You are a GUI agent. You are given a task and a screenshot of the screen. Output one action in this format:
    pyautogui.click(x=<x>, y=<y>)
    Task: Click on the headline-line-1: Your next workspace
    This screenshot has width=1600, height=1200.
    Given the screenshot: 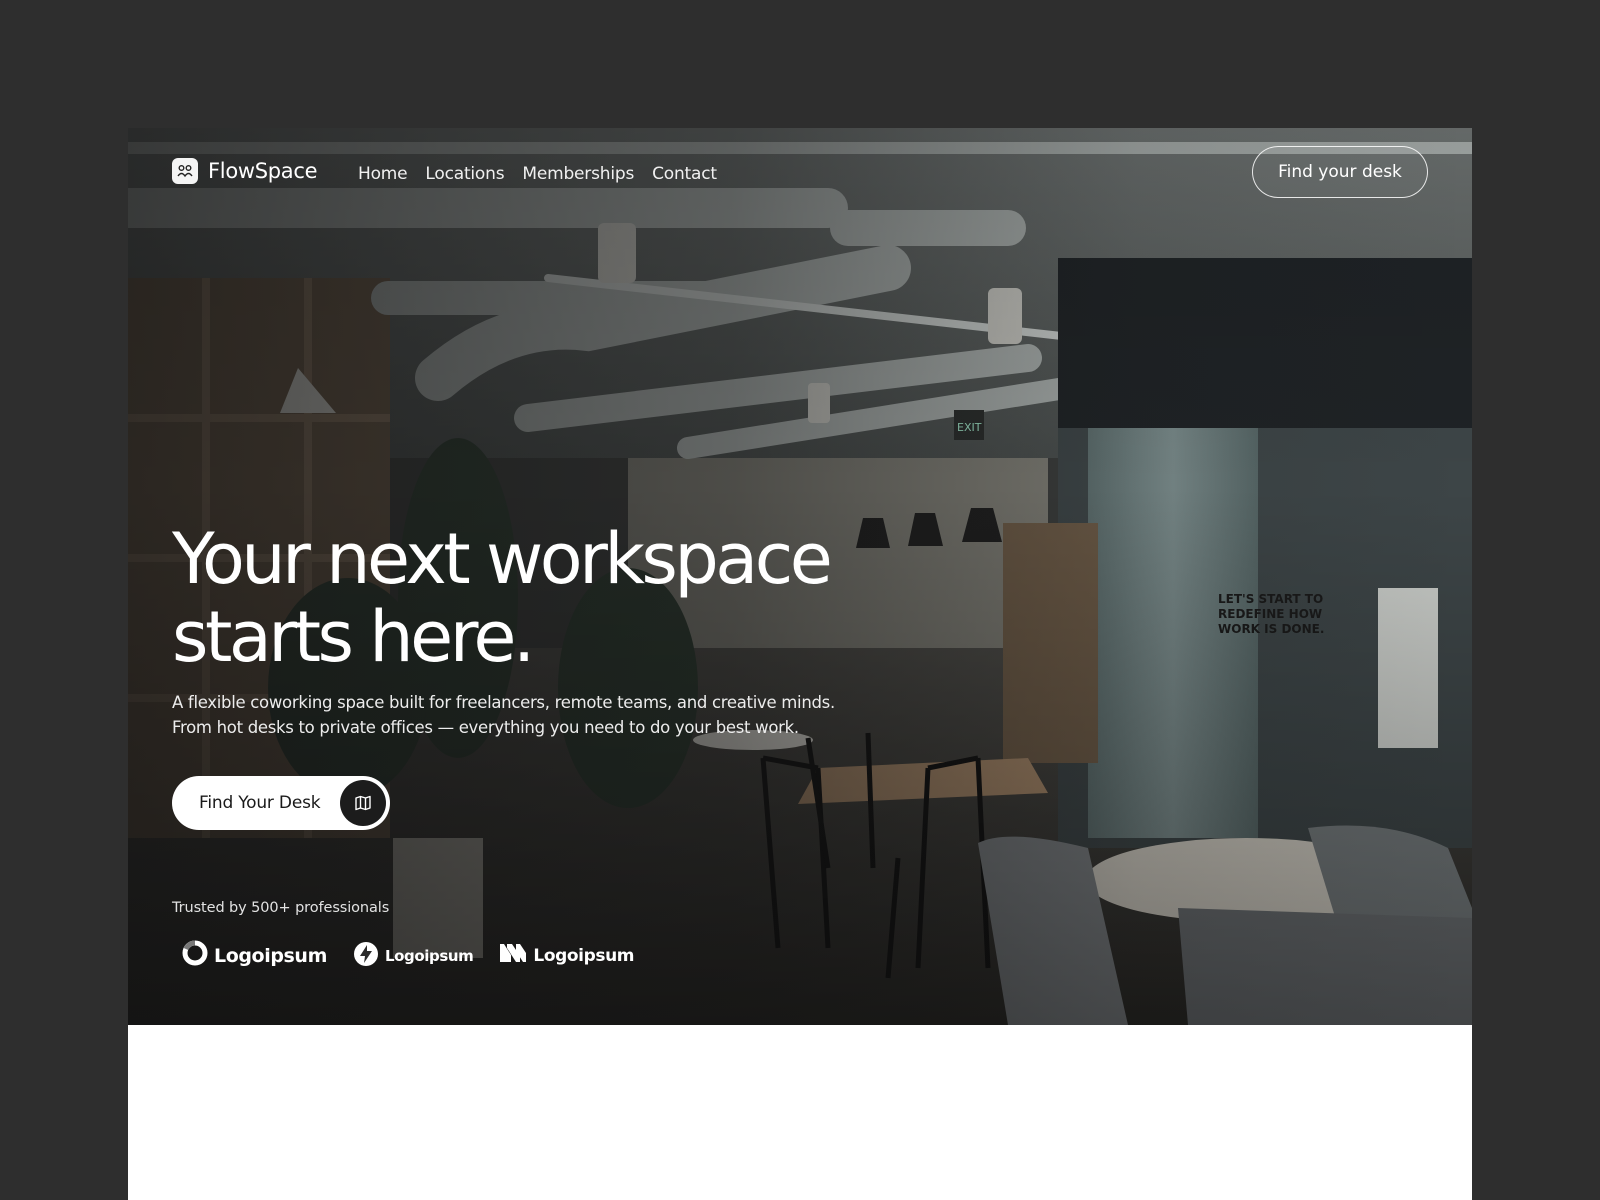 What is the action you would take?
    pyautogui.click(x=502, y=559)
    